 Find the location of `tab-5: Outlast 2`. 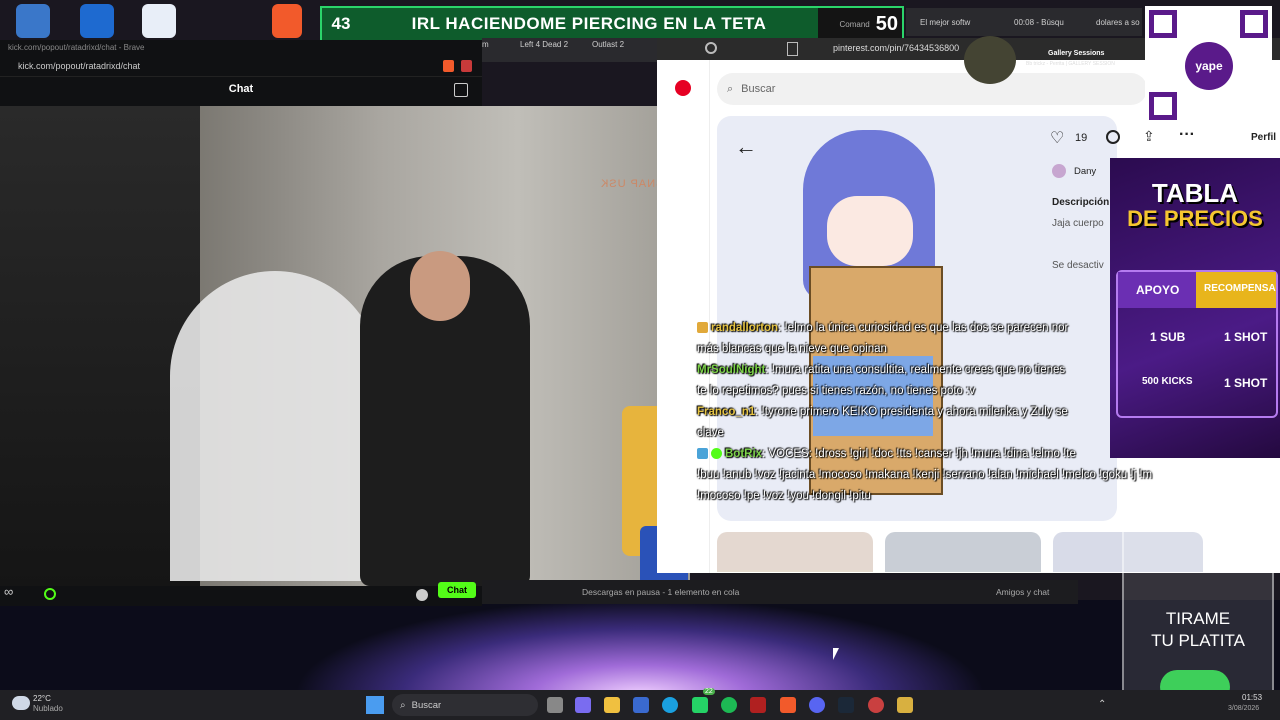

tab-5: Outlast 2 is located at coordinates (608, 44).